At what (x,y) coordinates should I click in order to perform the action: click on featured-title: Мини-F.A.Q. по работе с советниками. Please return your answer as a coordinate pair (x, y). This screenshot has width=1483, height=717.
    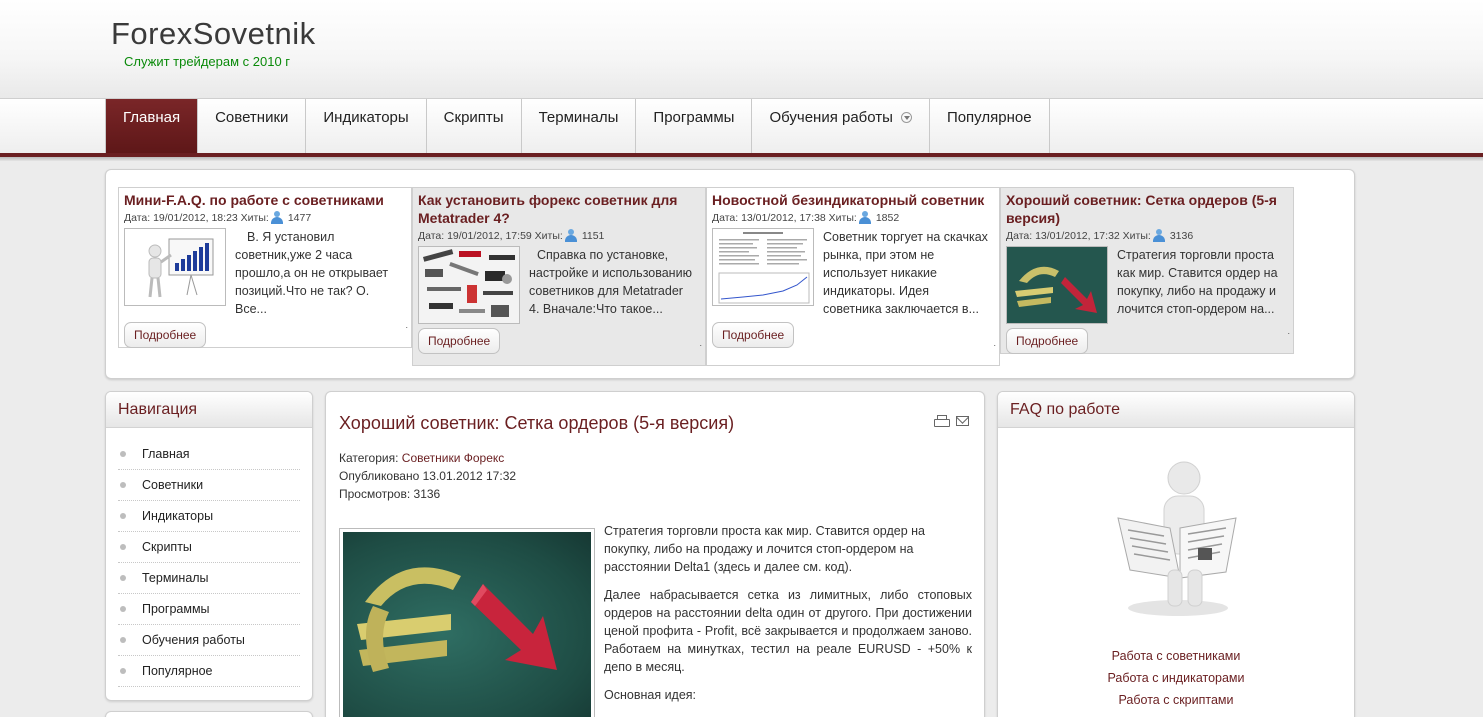
    Looking at the image, I should click on (265, 200).